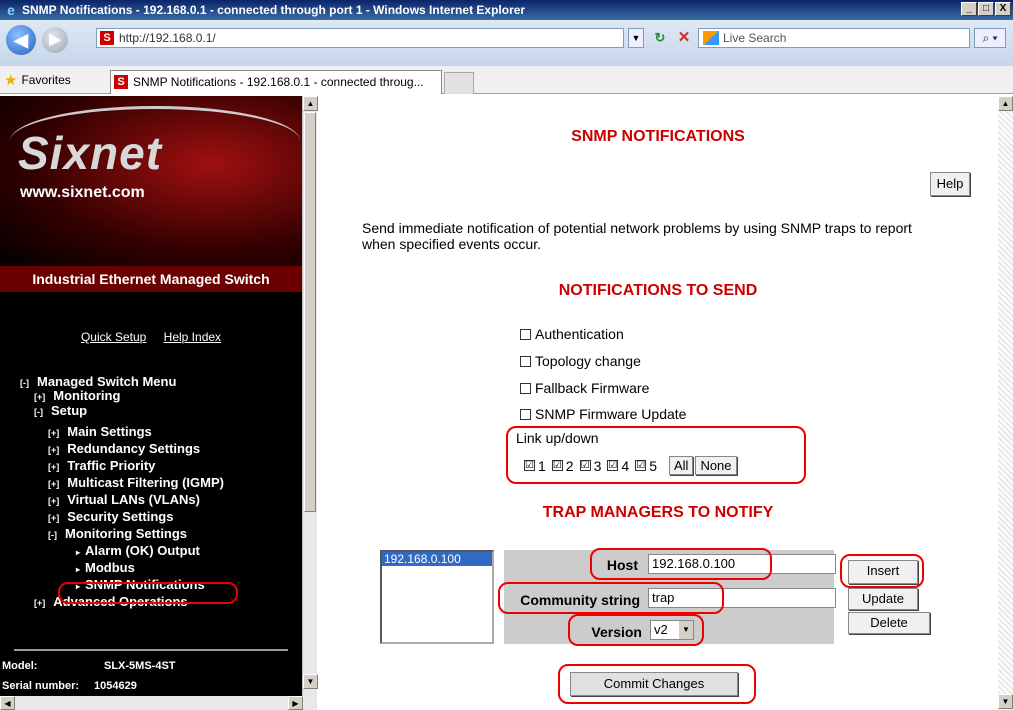 The height and width of the screenshot is (710, 1013). Describe the element at coordinates (295, 703) in the screenshot. I see `scroll-right-icon: ▶` at that location.